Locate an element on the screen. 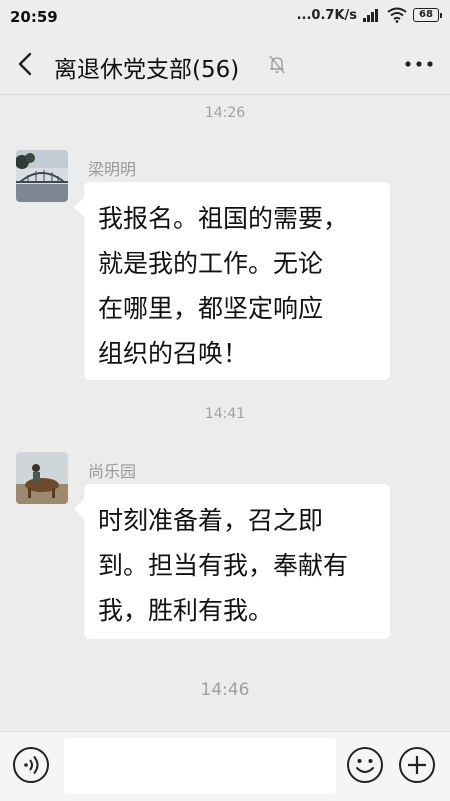 The width and height of the screenshot is (450, 801). chat-header: 离退休党支部(56) is located at coordinates (225, 64).